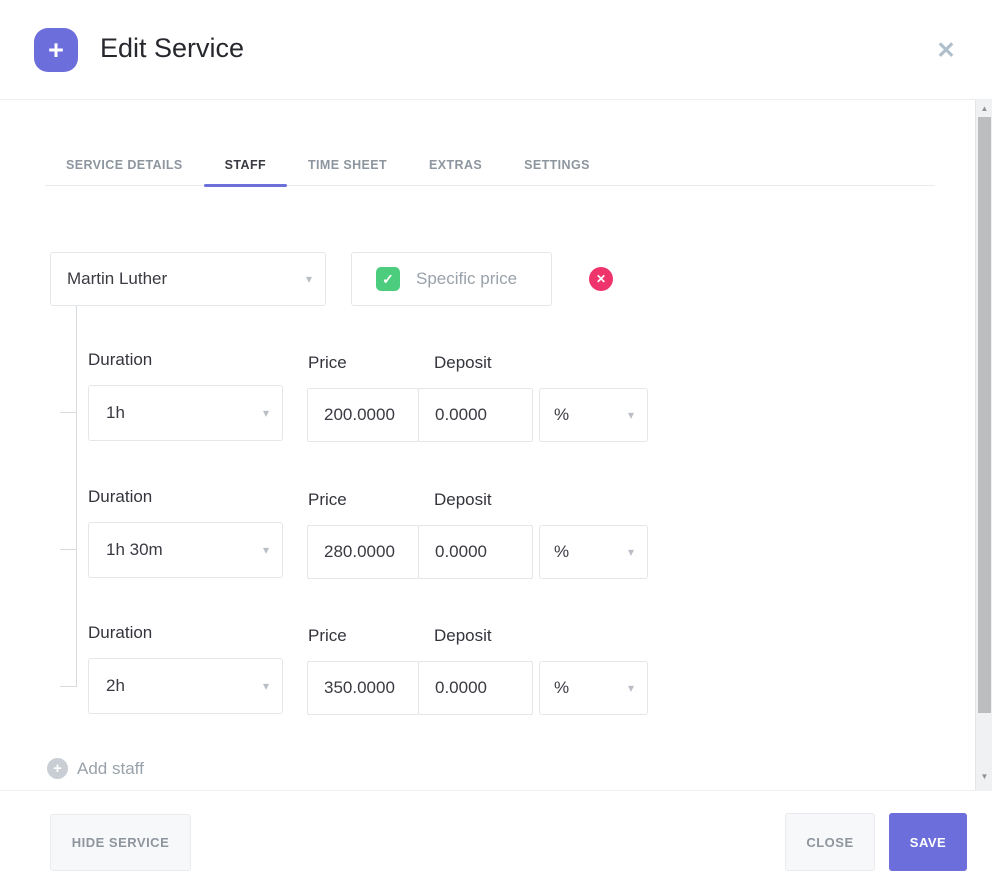 This screenshot has height=888, width=992. I want to click on modal-footer: HIDE SERVICE CLOSE SAVE, so click(496, 839).